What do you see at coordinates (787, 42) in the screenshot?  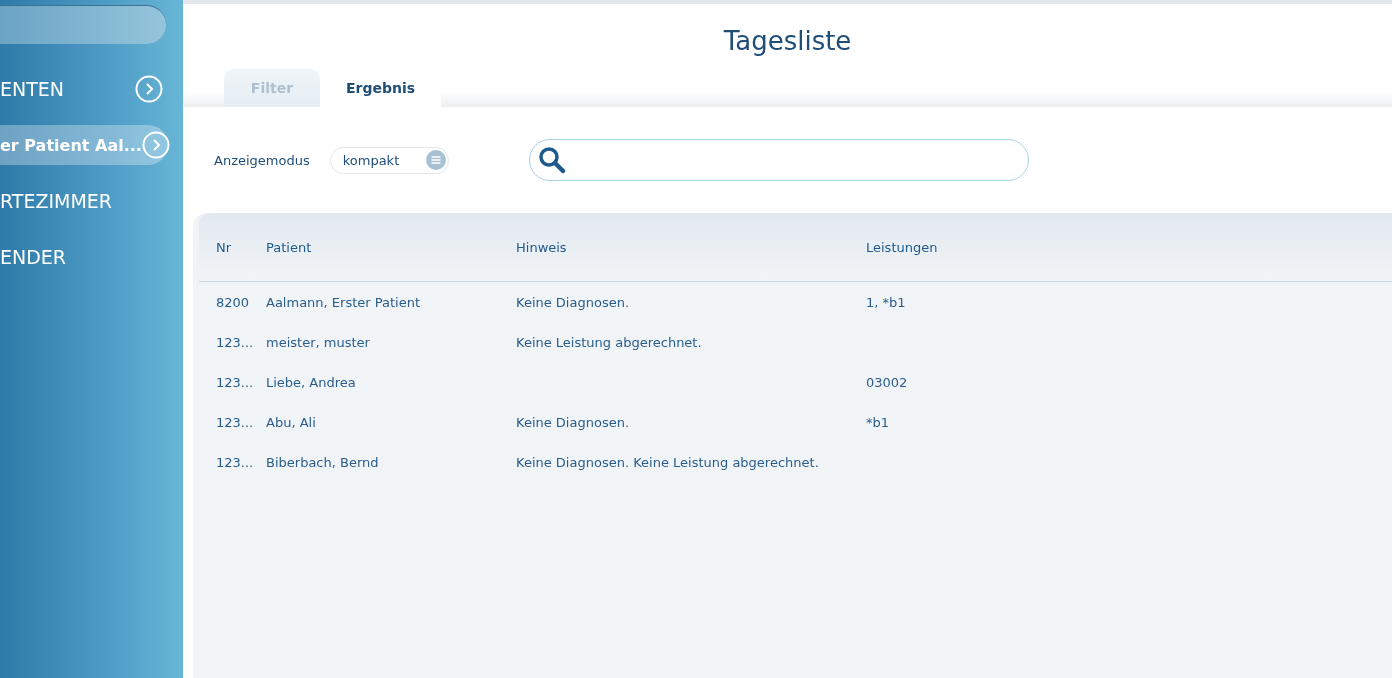 I see `page-title: Tagesliste` at bounding box center [787, 42].